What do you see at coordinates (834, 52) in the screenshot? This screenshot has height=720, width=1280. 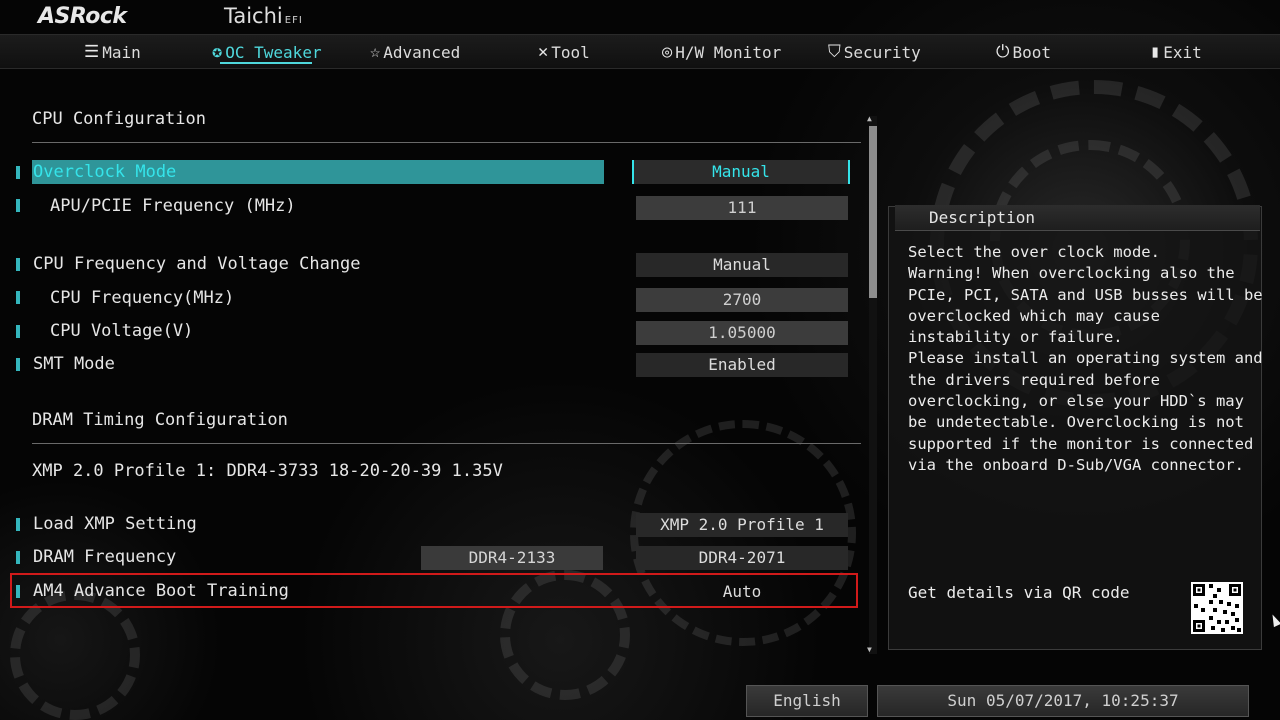 I see `shield-icon: ⛉` at bounding box center [834, 52].